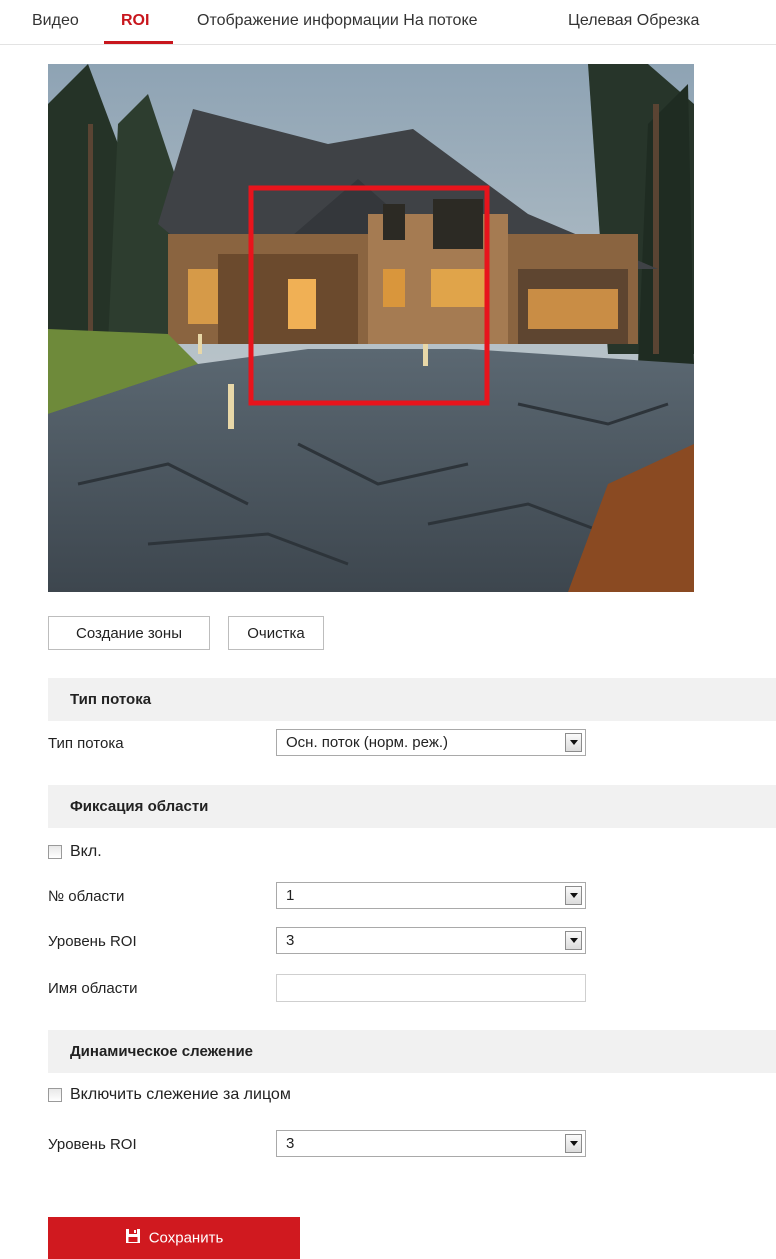 This screenshot has width=776, height=1259. What do you see at coordinates (431, 1143) in the screenshot?
I see `dynamic-roi-level-select: 3` at bounding box center [431, 1143].